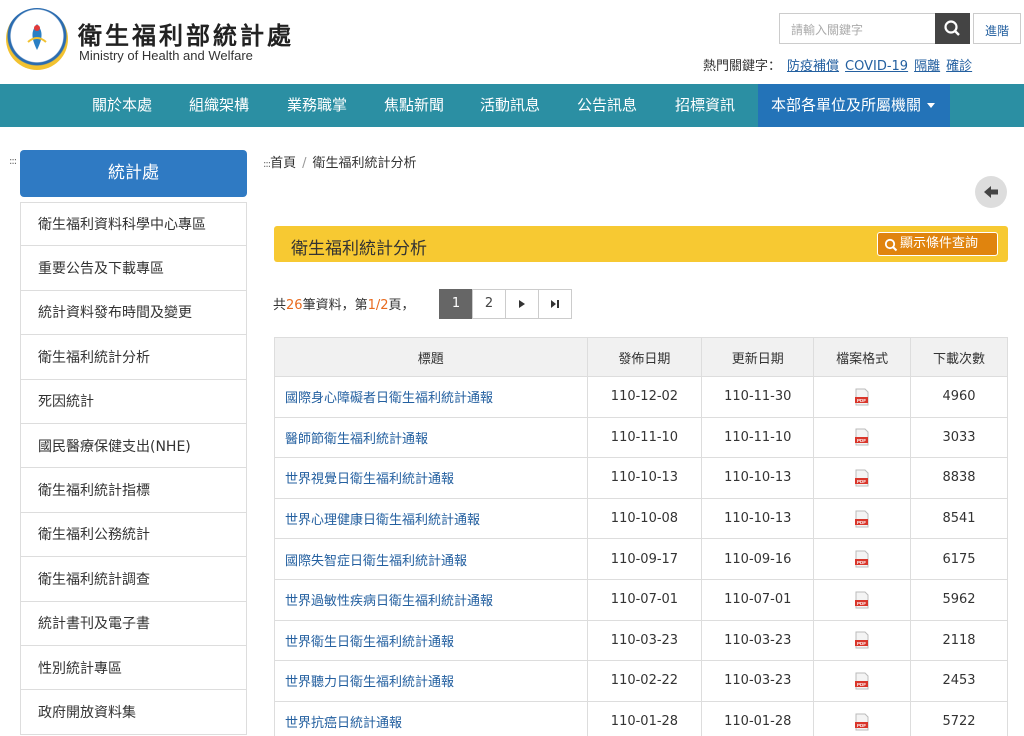 This screenshot has height=736, width=1024. What do you see at coordinates (133, 173) in the screenshot?
I see `sidebar-head: 統計處` at bounding box center [133, 173].